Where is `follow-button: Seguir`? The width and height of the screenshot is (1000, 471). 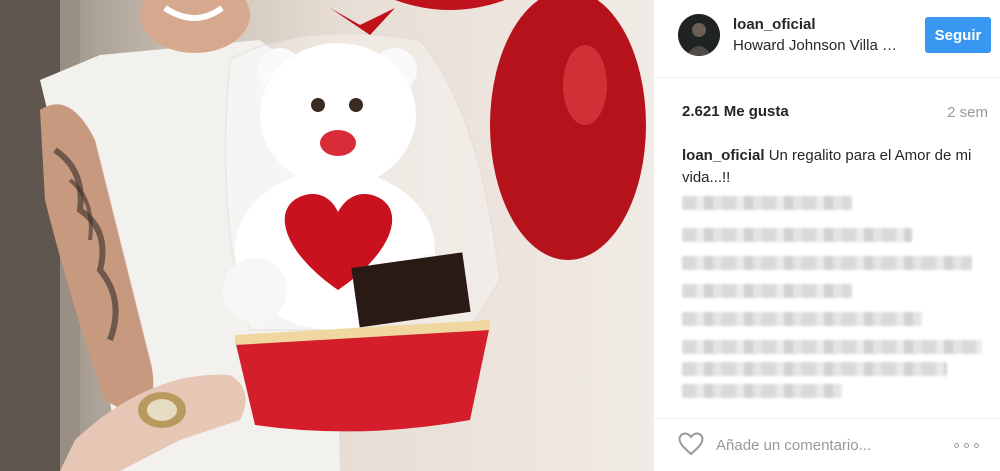
follow-button: Seguir is located at coordinates (958, 35).